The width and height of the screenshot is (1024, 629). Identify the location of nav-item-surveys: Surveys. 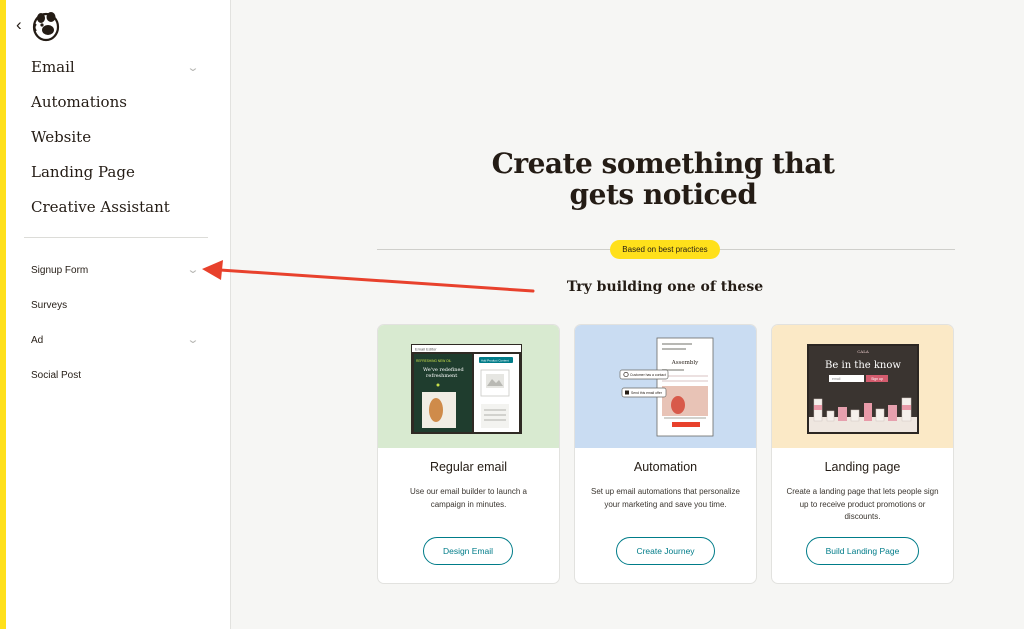
(49, 306).